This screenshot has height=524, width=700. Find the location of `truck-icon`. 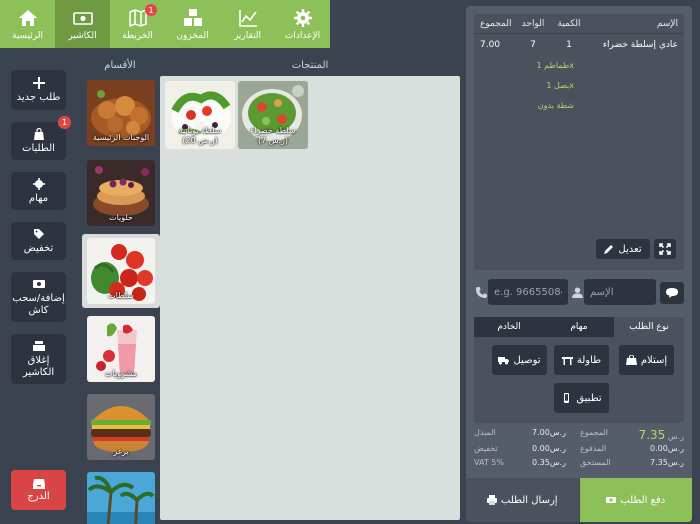

truck-icon is located at coordinates (504, 361).